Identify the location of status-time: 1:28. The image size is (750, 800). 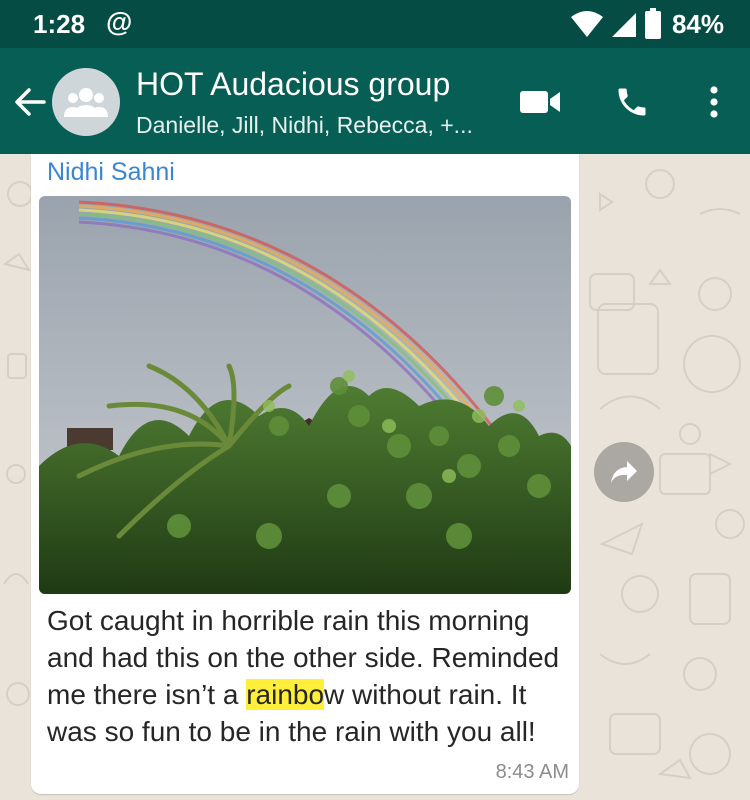
(59, 24).